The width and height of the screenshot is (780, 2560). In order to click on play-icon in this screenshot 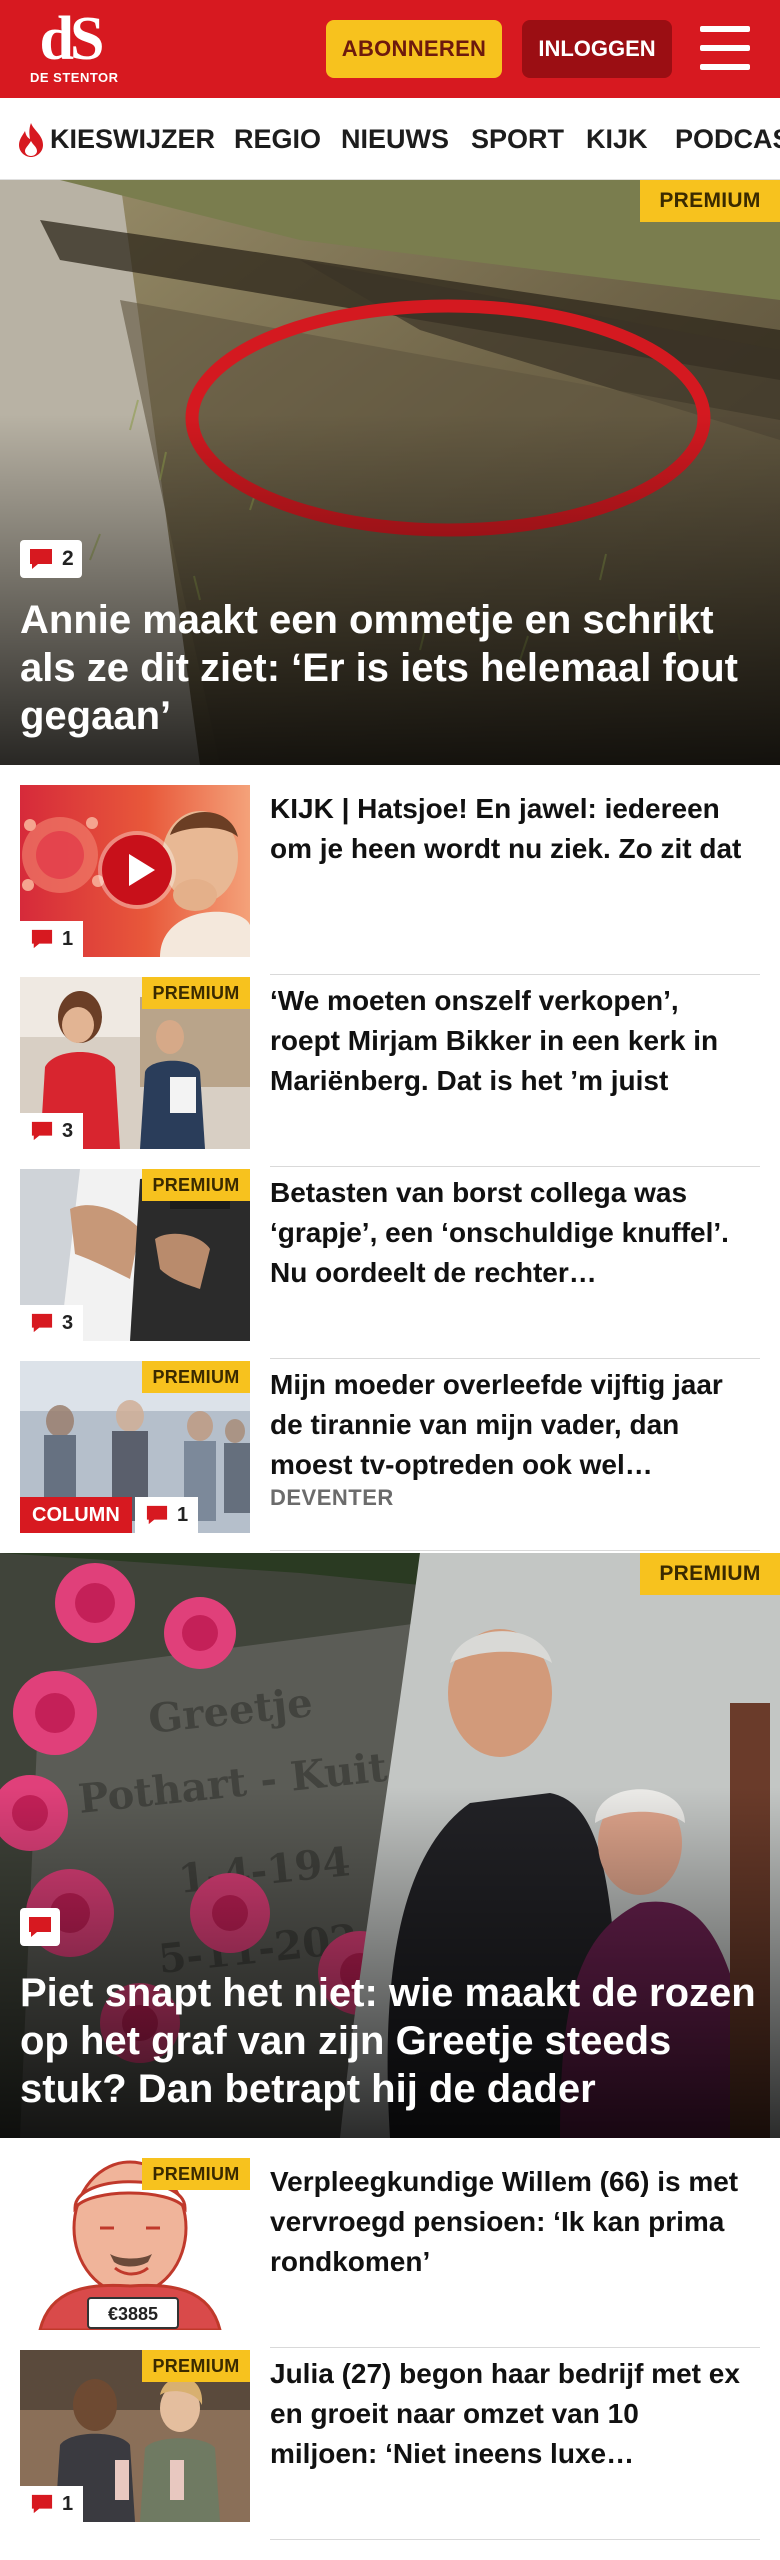, I will do `click(137, 870)`.